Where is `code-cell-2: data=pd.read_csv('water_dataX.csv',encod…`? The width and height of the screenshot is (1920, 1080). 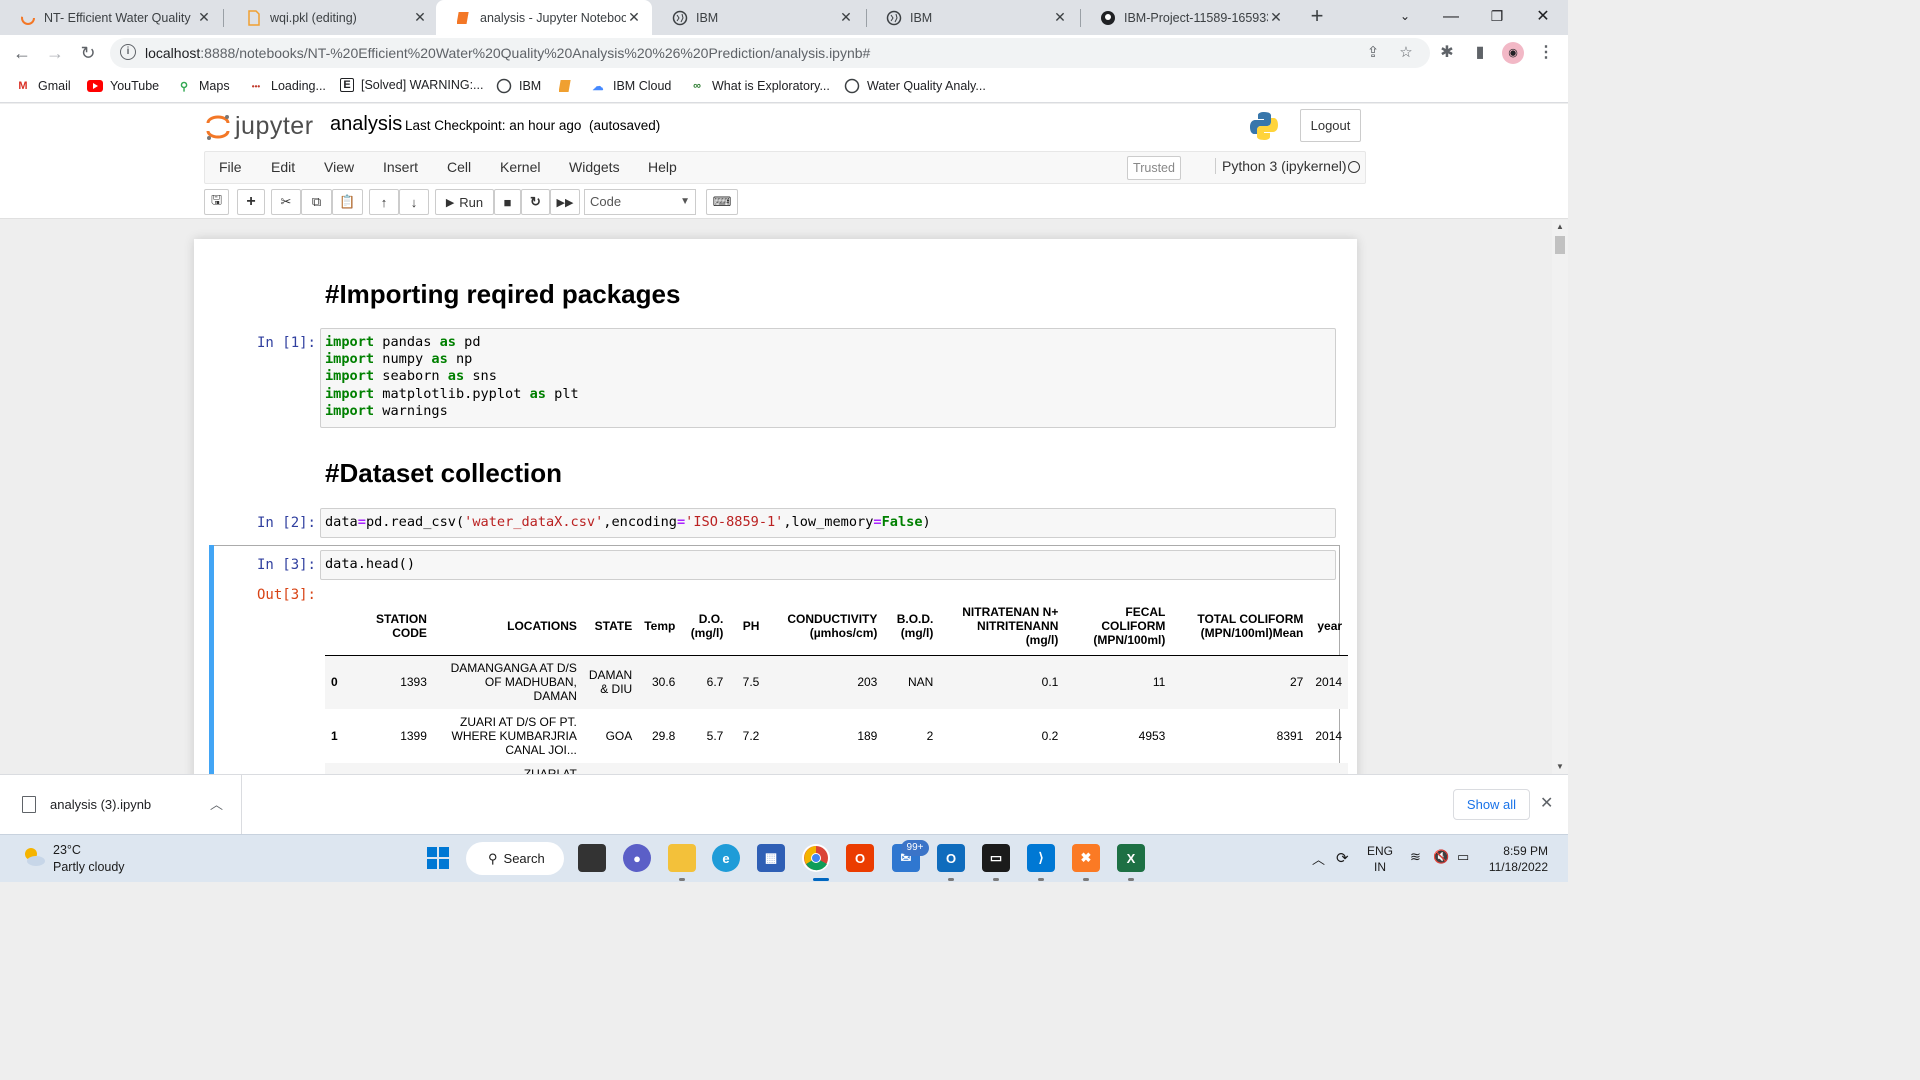
code-cell-2: data=pd.read_csv('water_dataX.csv',encod… is located at coordinates (828, 523).